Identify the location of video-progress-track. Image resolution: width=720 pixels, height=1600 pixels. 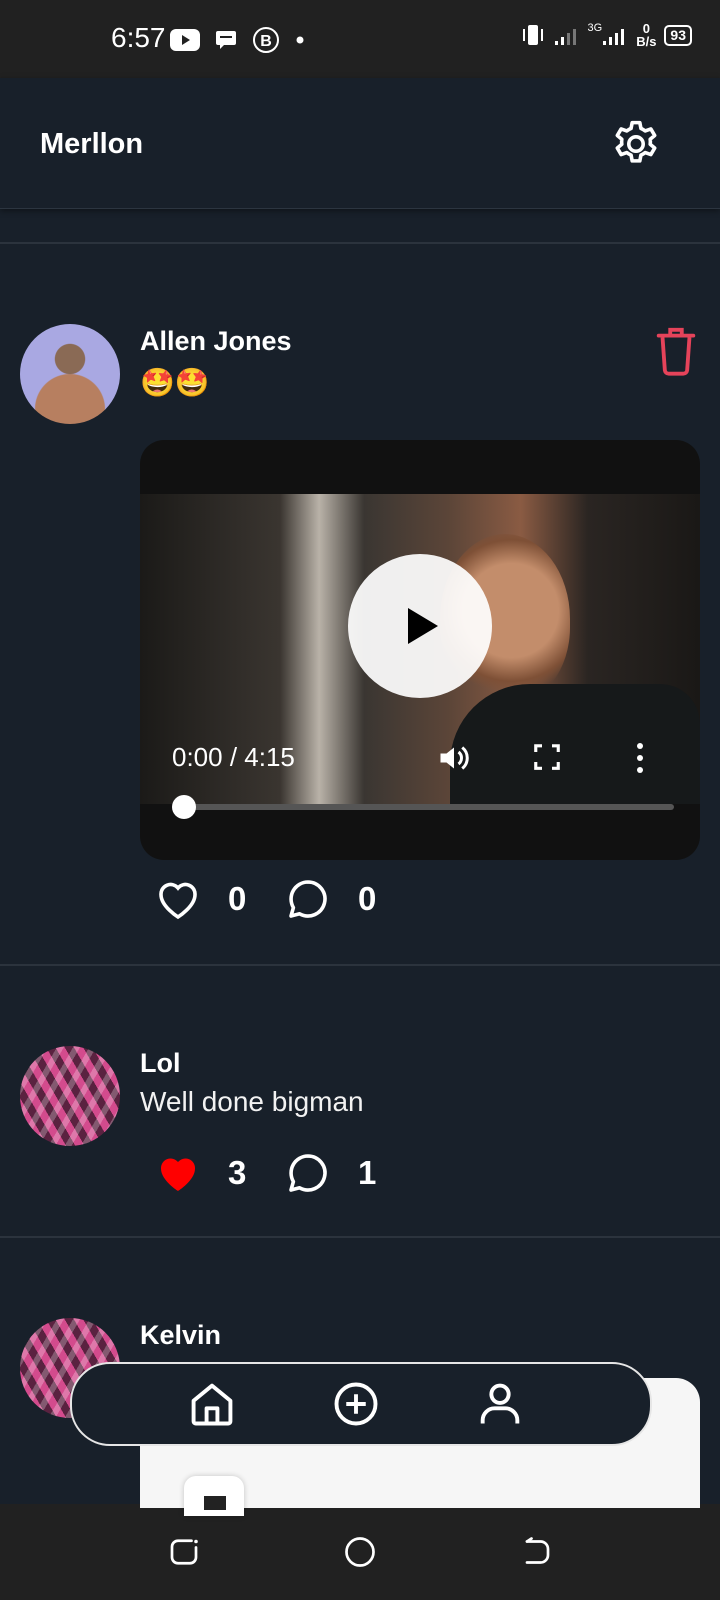
(429, 807).